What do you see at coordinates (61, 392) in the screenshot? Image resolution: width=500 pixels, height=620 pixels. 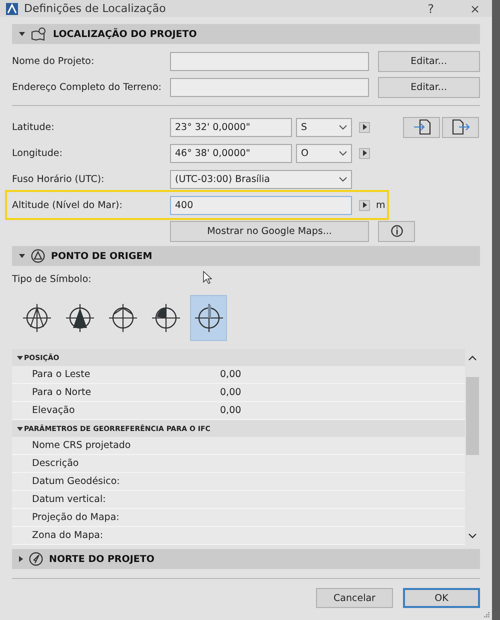 I see `property-name: Para o Norte` at bounding box center [61, 392].